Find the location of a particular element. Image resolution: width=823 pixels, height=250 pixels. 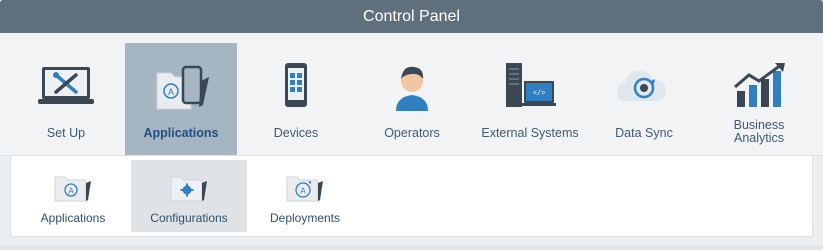

nav-label-line: Analytics is located at coordinates (759, 138).